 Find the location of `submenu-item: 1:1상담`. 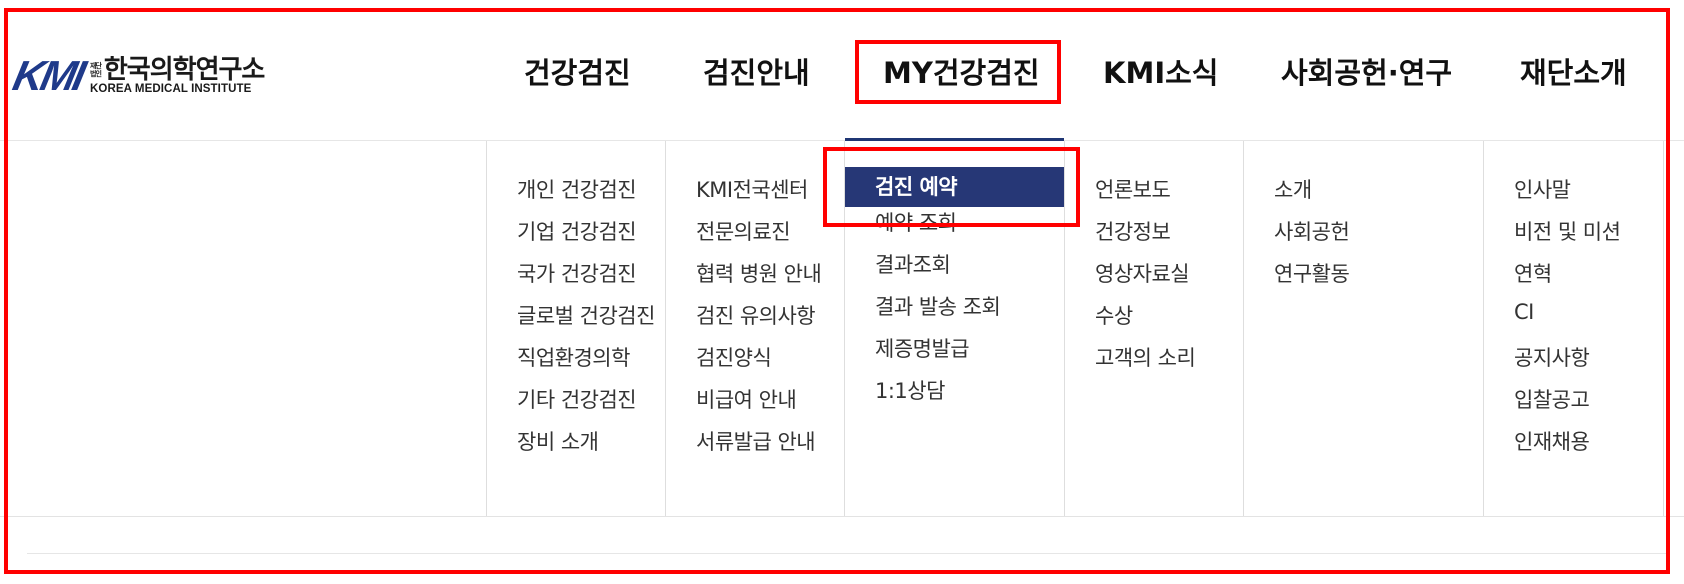

submenu-item: 1:1상담 is located at coordinates (970, 396).